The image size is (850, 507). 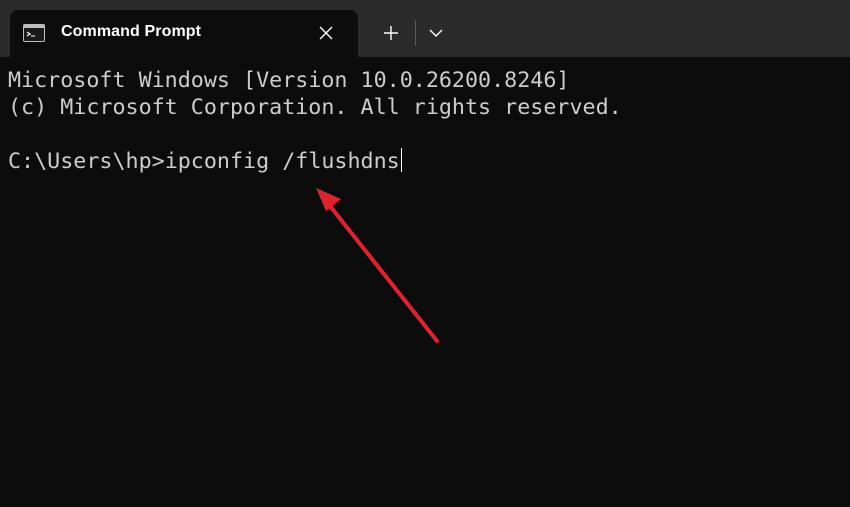 I want to click on close-icon, so click(x=326, y=33).